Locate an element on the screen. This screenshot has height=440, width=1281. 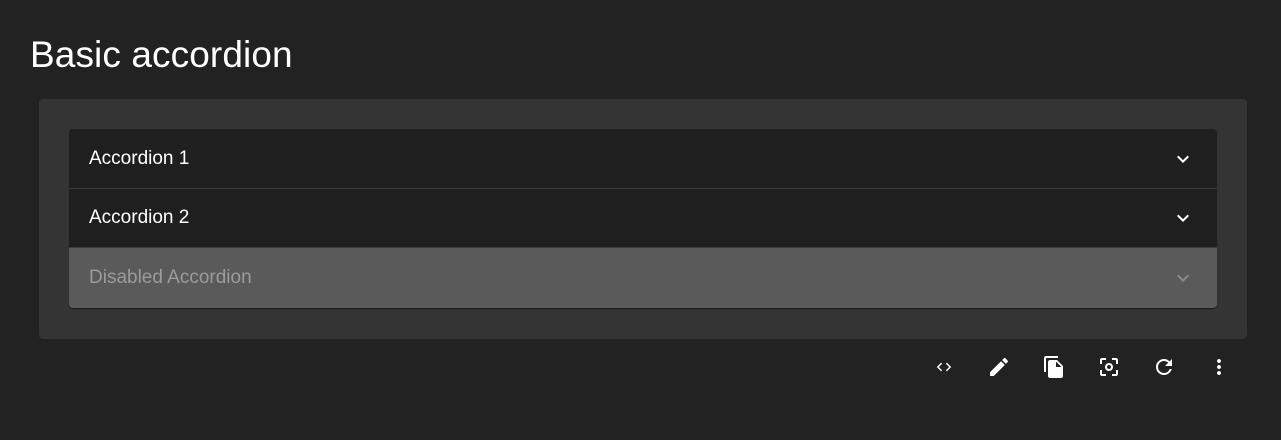
screenshot-icon is located at coordinates (1109, 367).